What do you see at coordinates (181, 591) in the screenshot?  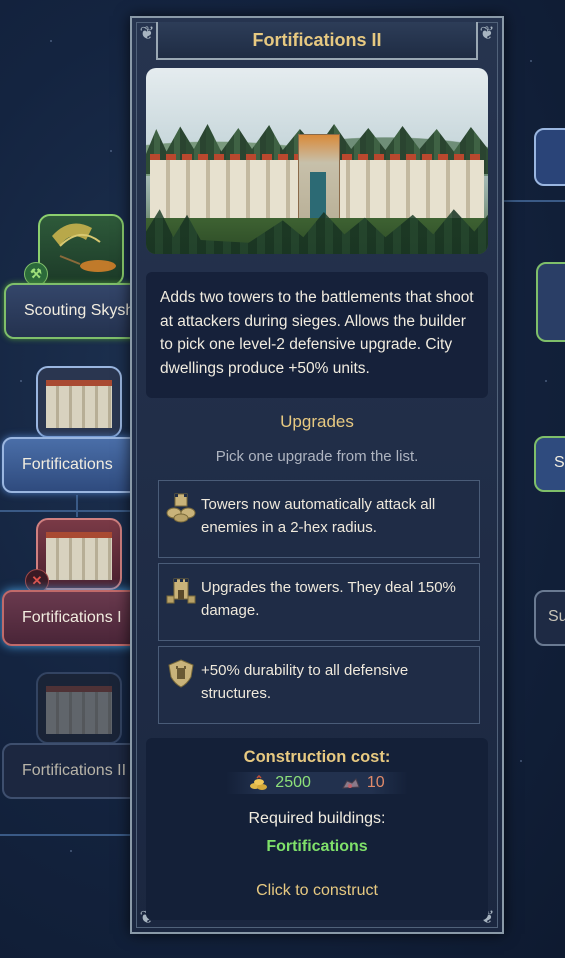 I see `tower-coins-icon` at bounding box center [181, 591].